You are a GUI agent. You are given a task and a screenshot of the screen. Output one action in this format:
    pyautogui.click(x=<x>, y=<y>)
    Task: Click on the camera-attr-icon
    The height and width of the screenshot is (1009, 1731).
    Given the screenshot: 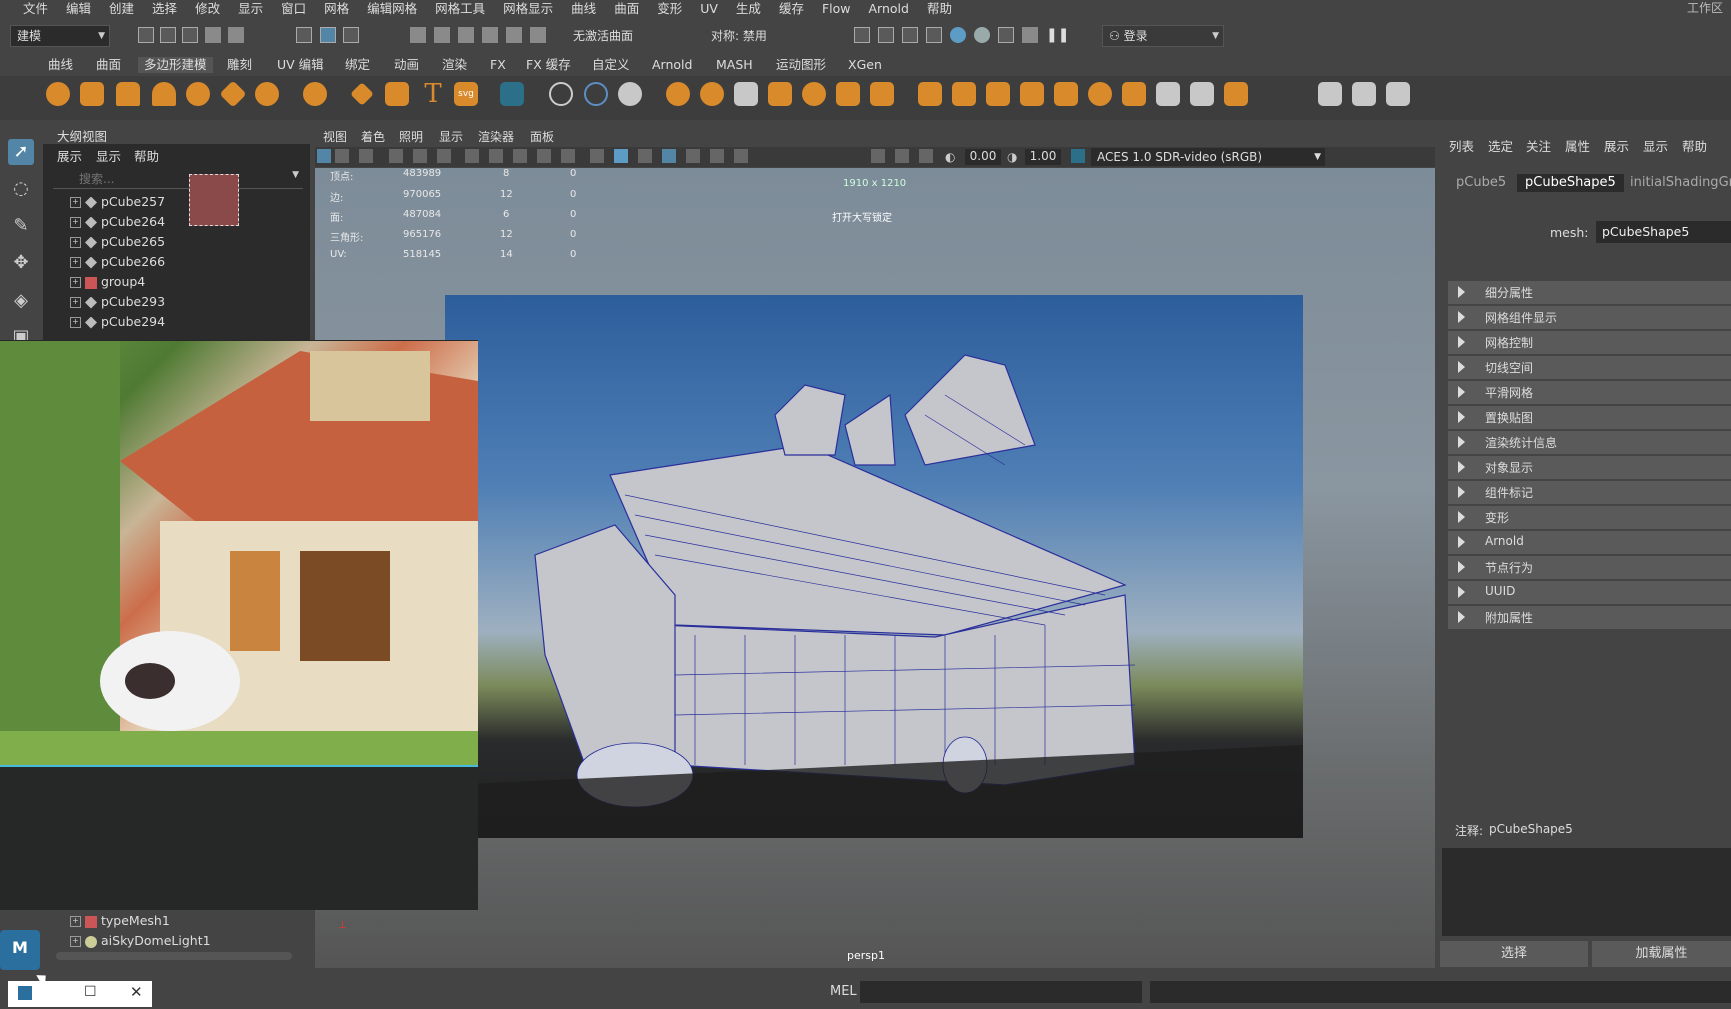 What is the action you would take?
    pyautogui.click(x=342, y=156)
    